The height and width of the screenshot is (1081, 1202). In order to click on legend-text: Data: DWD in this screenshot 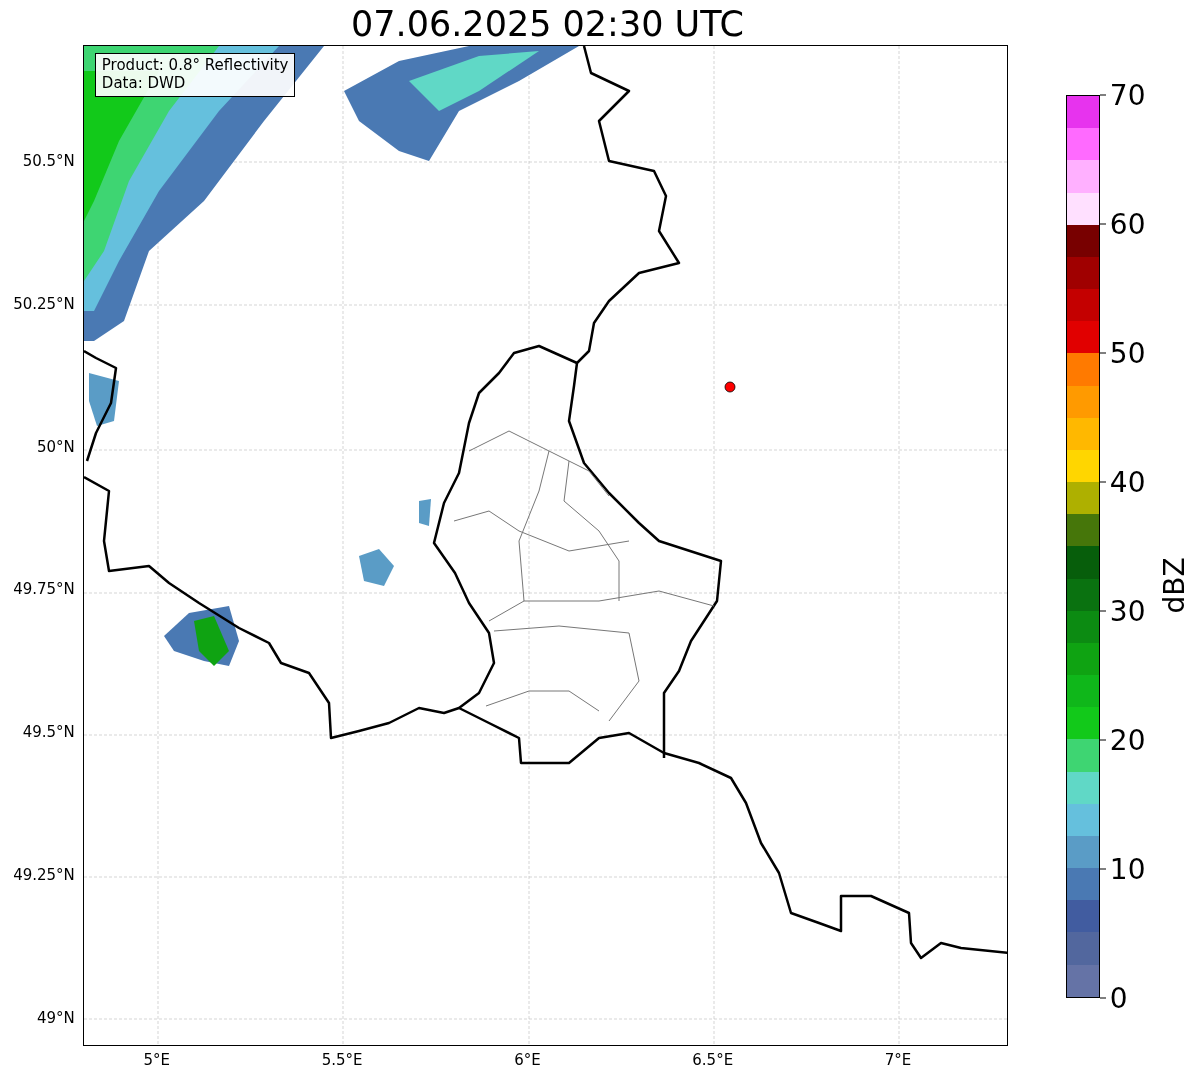, I will do `click(144, 83)`.